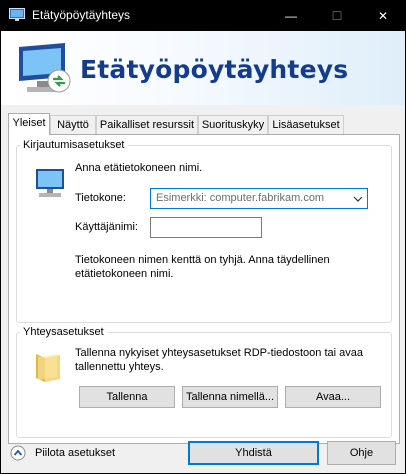  Describe the element at coordinates (203, 15) in the screenshot. I see `title-bar: Etätyöpöytäyhteys — ☐ ✕` at that location.